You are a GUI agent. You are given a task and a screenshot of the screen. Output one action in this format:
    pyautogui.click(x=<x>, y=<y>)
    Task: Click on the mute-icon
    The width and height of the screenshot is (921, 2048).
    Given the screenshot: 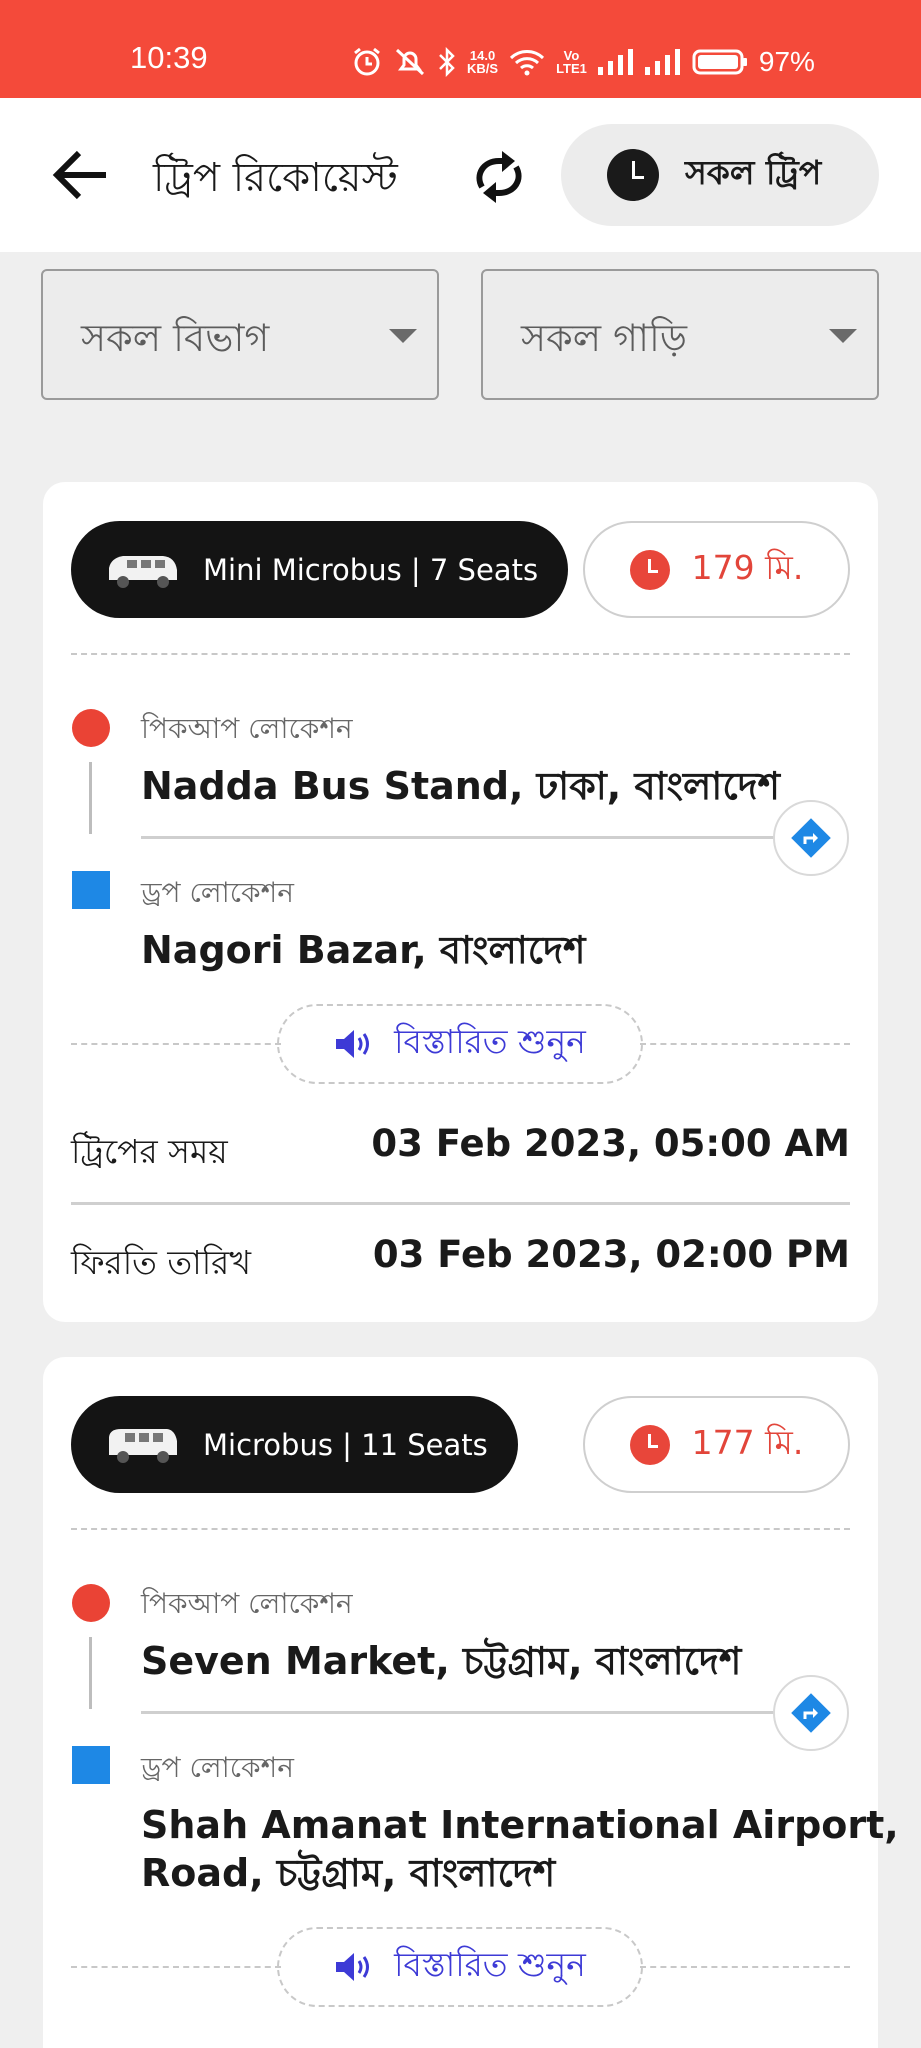 What is the action you would take?
    pyautogui.click(x=410, y=62)
    